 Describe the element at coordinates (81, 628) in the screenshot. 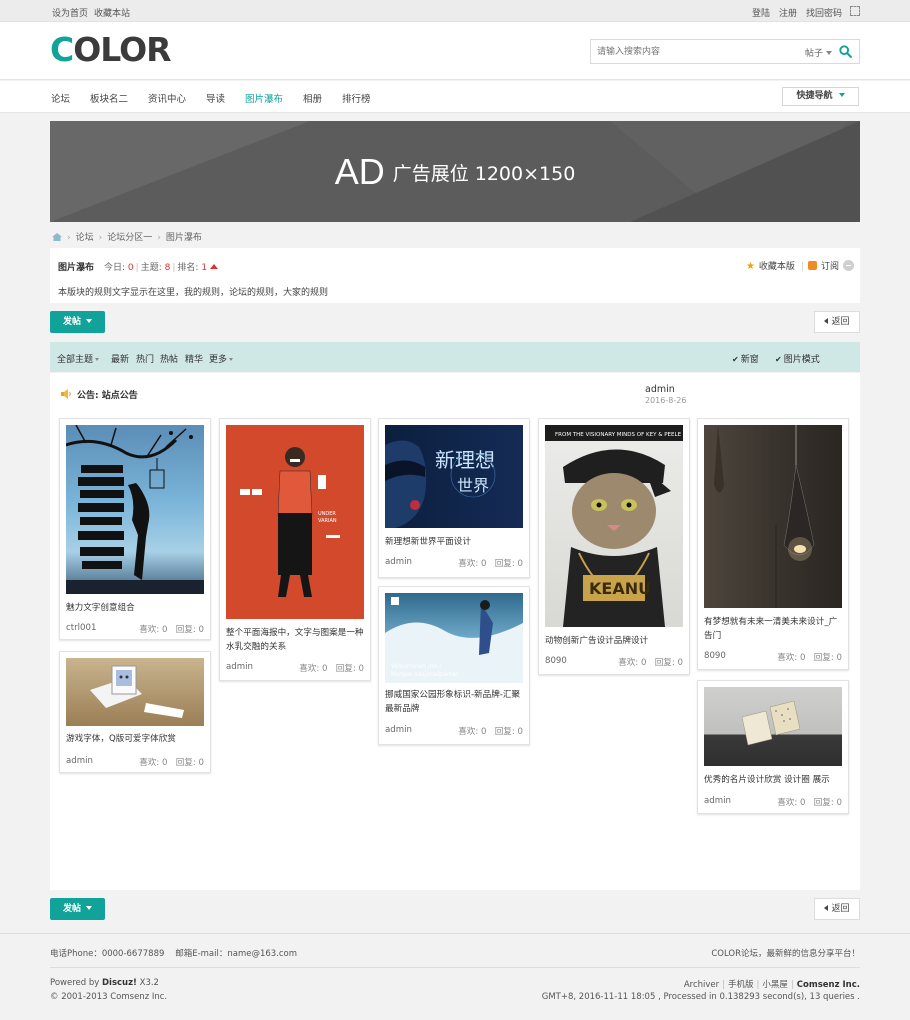

I see `card-author: ctrl001` at that location.